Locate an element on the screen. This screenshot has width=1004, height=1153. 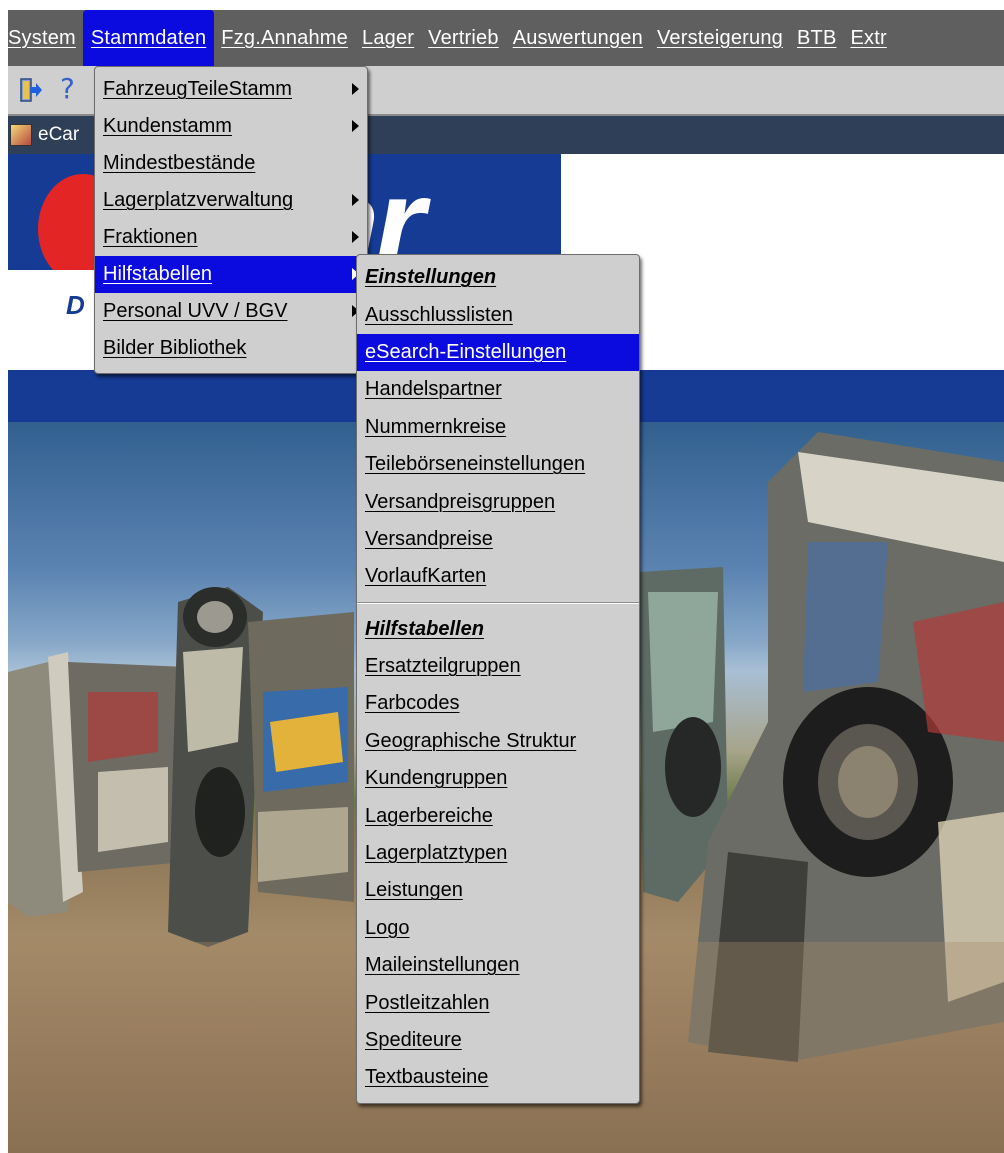
menu-item-label: Mindestbestände is located at coordinates (179, 163).